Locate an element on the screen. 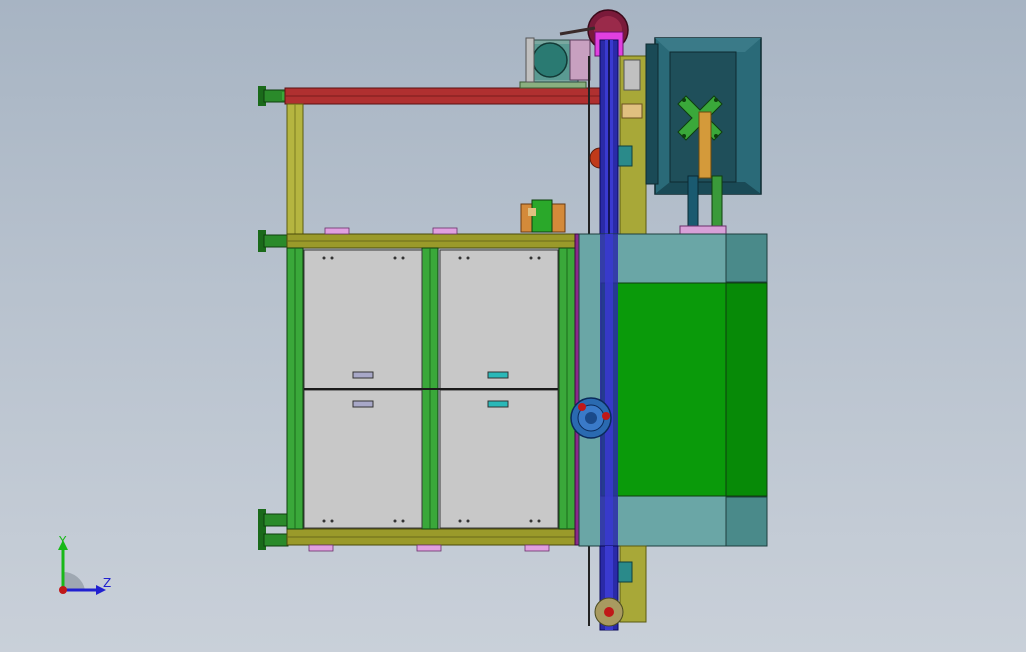 This screenshot has width=1026, height=652. bottom-column is located at coordinates (620, 588).